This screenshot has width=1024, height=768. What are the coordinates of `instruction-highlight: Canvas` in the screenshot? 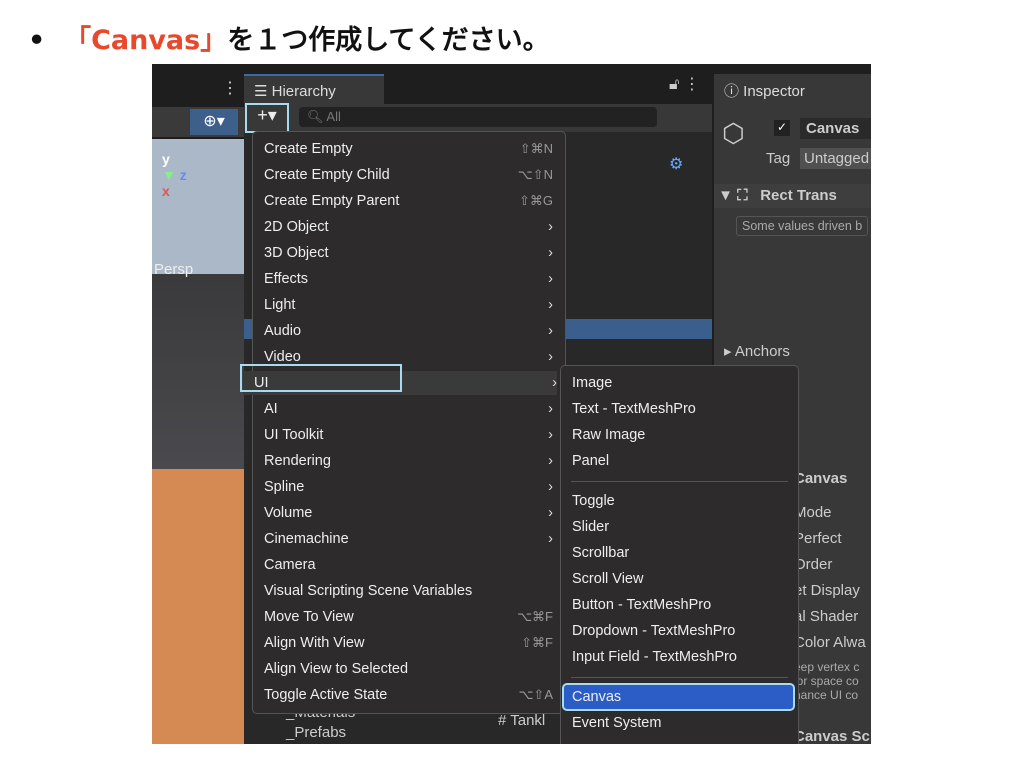 It's located at (146, 40).